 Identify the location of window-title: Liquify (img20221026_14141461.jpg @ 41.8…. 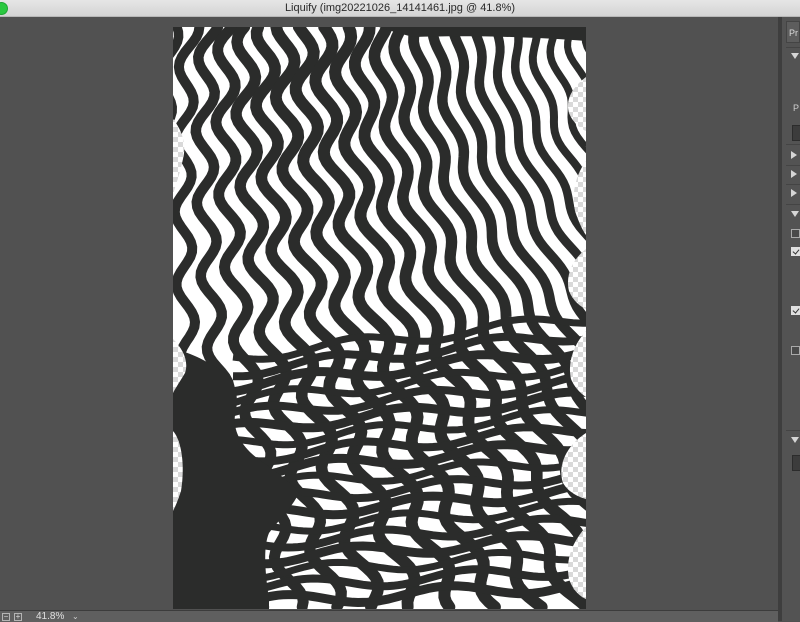
(400, 8).